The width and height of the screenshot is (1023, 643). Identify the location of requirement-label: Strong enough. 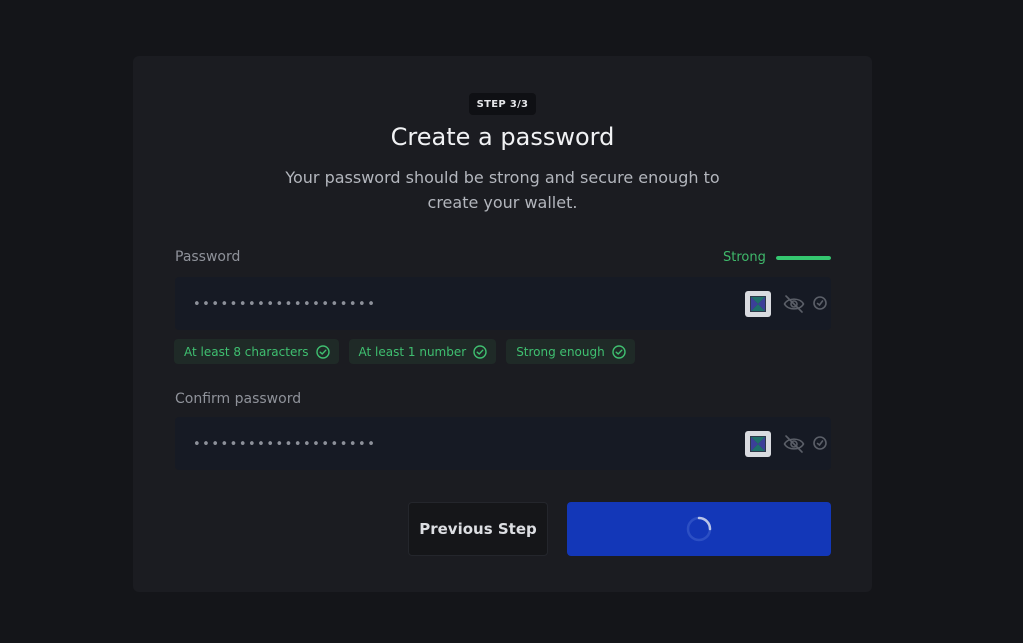
(560, 351).